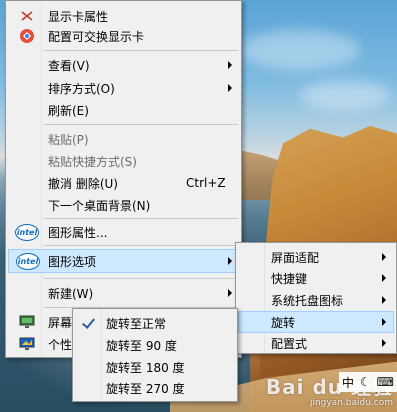 This screenshot has height=412, width=397. I want to click on rotation-submenu: 旋转至正常 旋转至 90 度 旋转至 180 度 旋转至 270 度, so click(155, 355).